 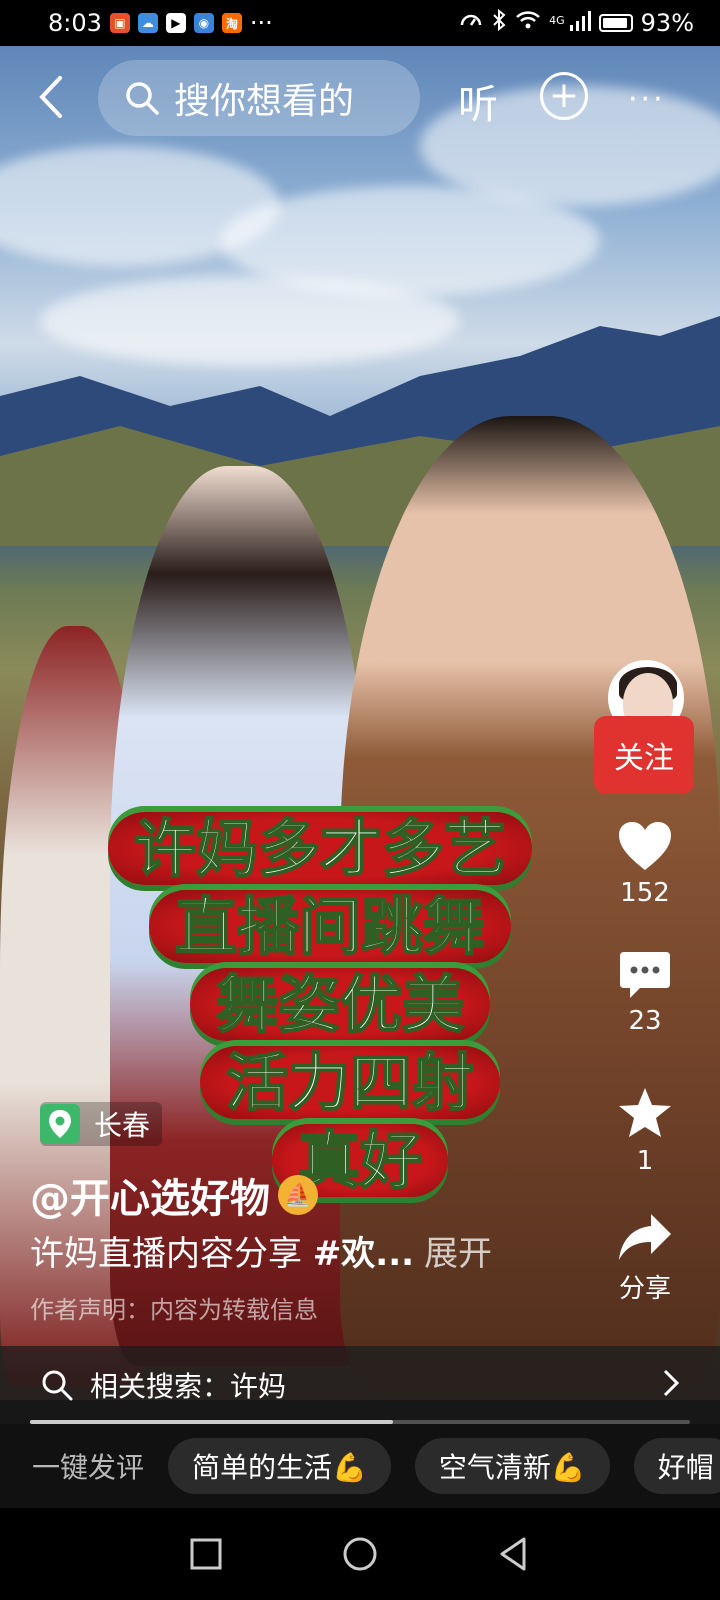 I want to click on signal-icon, so click(x=580, y=23).